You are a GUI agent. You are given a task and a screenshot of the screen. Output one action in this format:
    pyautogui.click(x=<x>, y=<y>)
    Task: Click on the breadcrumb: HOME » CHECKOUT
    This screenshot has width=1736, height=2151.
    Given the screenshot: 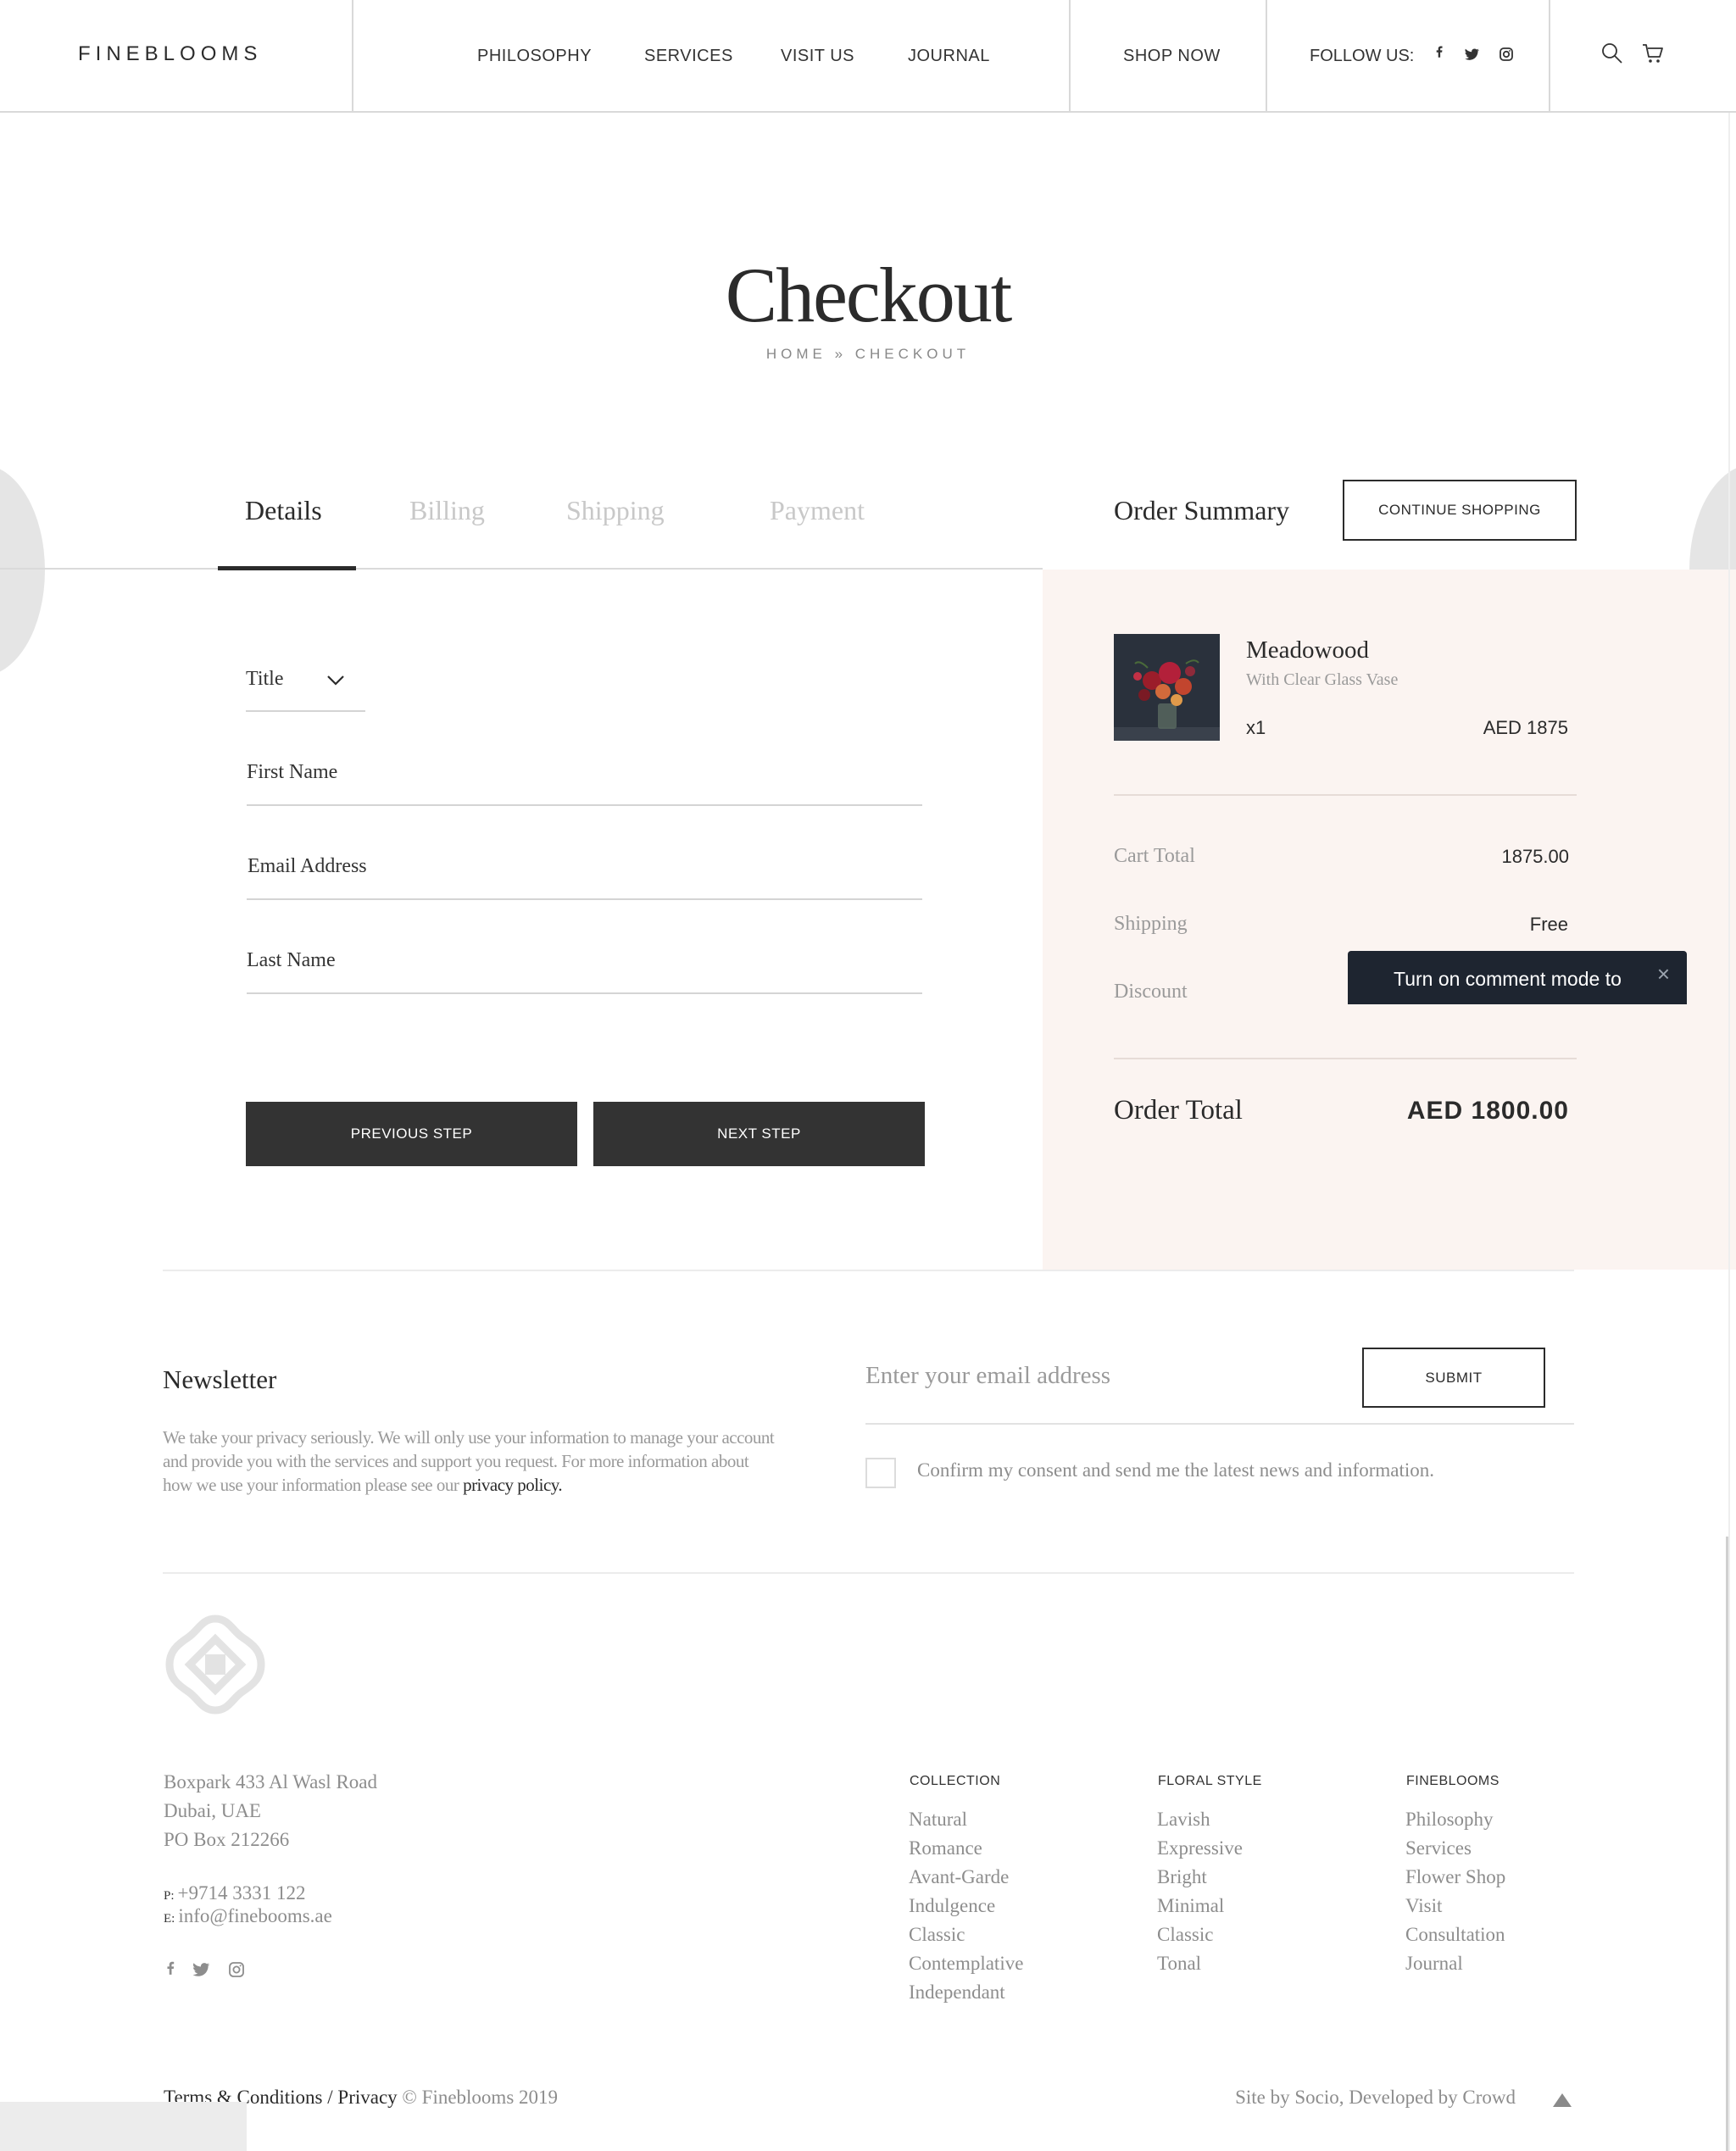 What is the action you would take?
    pyautogui.click(x=868, y=354)
    